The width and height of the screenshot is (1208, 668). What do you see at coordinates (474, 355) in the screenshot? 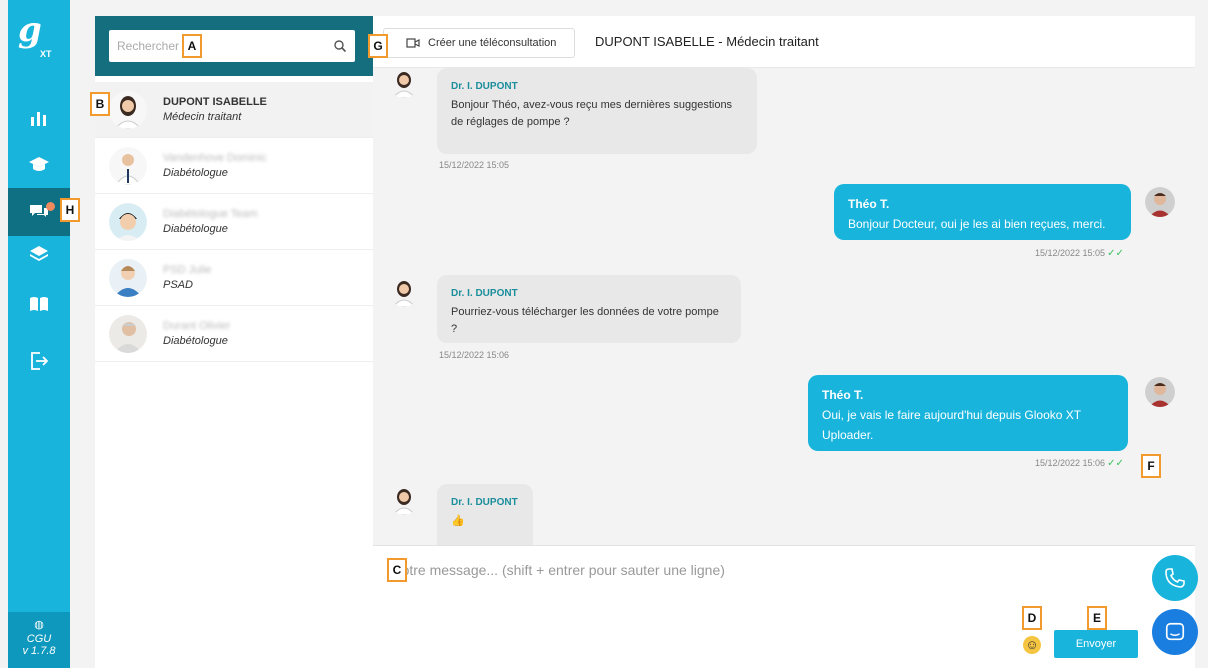
I see `message-timestamp: 15/12/2022 15:06` at bounding box center [474, 355].